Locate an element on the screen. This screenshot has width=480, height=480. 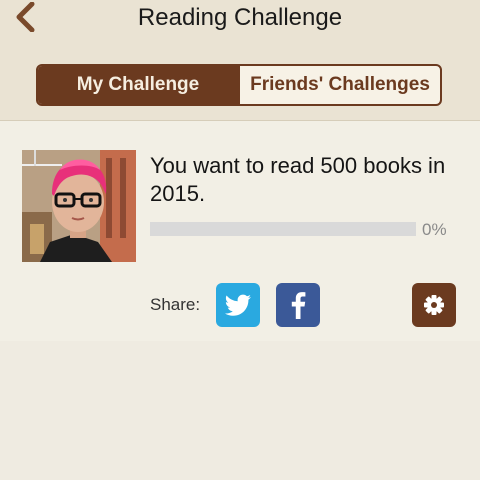
twitter-share-button is located at coordinates (238, 305).